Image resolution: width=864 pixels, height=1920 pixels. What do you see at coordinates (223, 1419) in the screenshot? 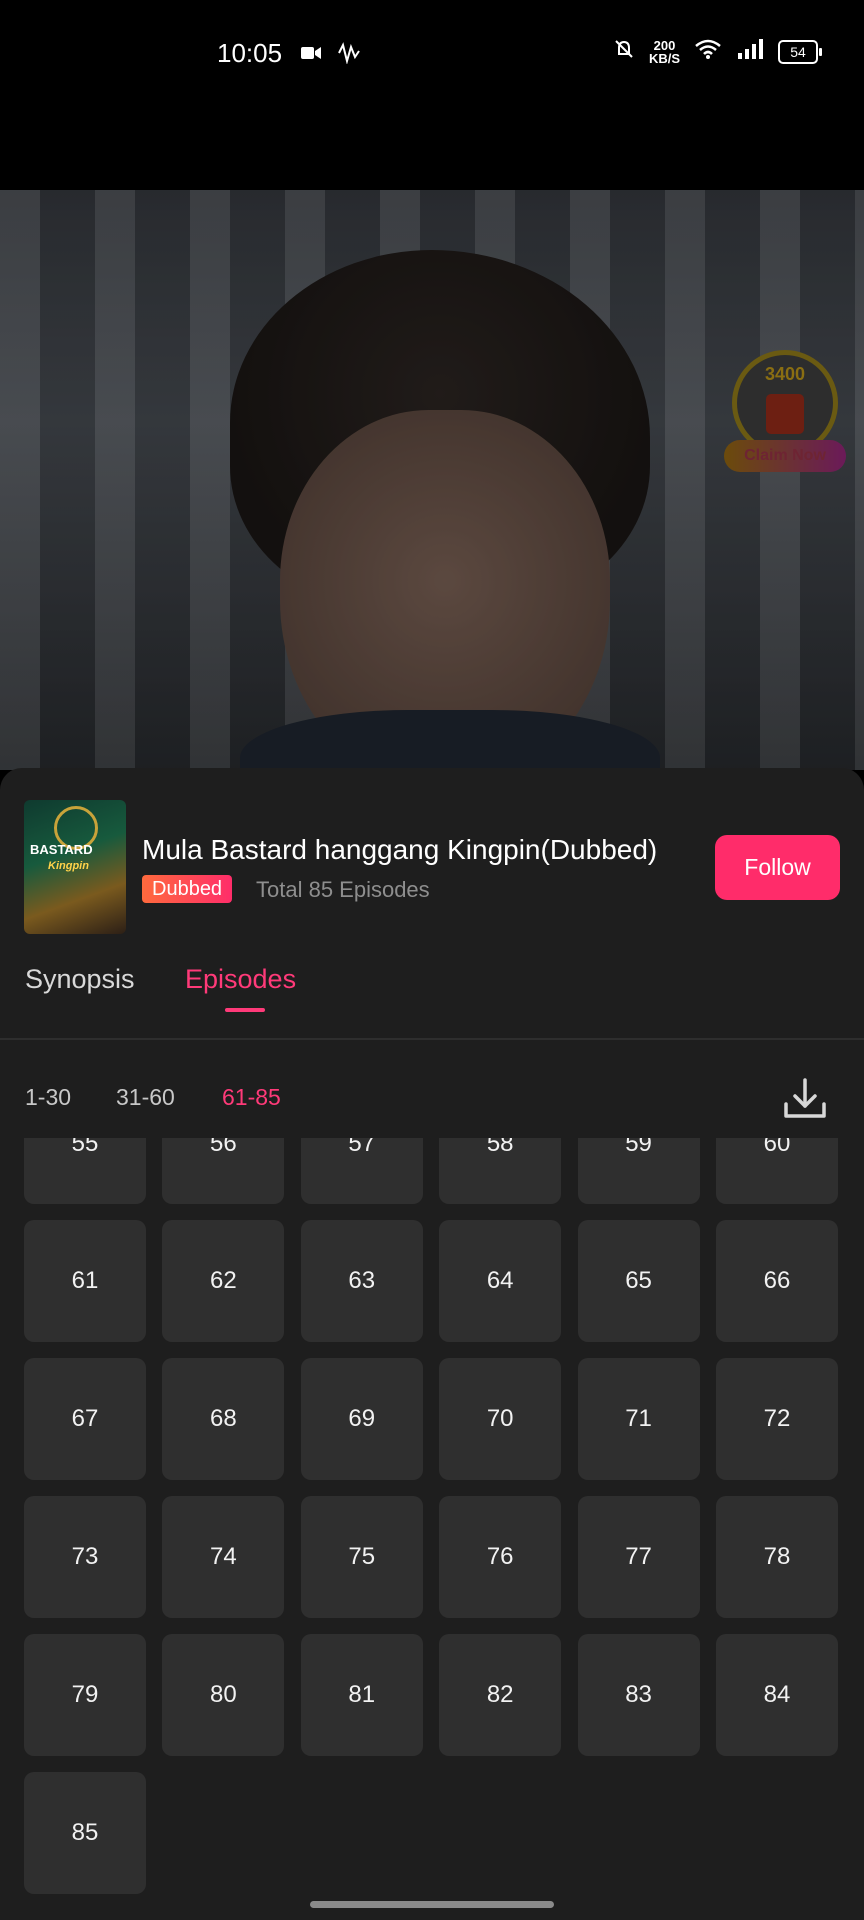
I see `episode-tile: 68` at bounding box center [223, 1419].